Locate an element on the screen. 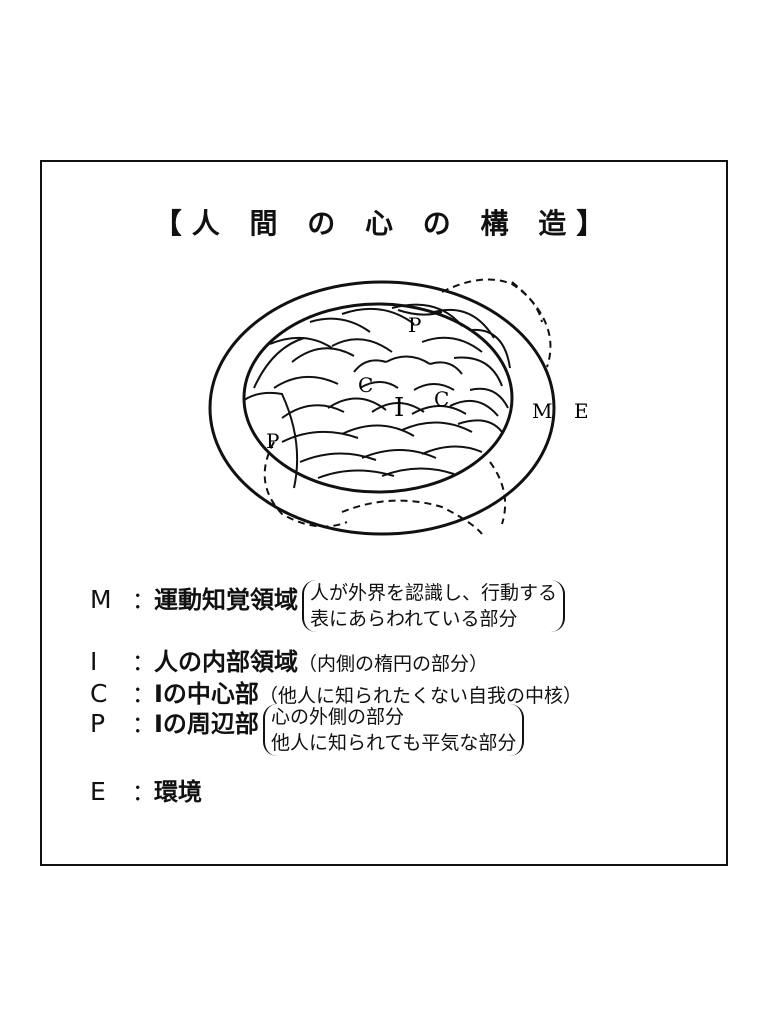 The image size is (768, 1024). dashed-arc-right is located at coordinates (531, 324).